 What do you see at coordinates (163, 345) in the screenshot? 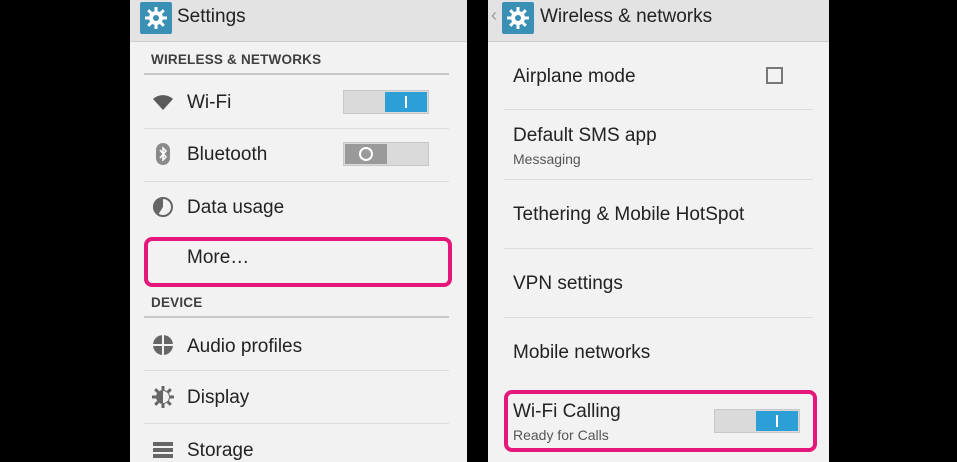
I see `audio-profiles-icon` at bounding box center [163, 345].